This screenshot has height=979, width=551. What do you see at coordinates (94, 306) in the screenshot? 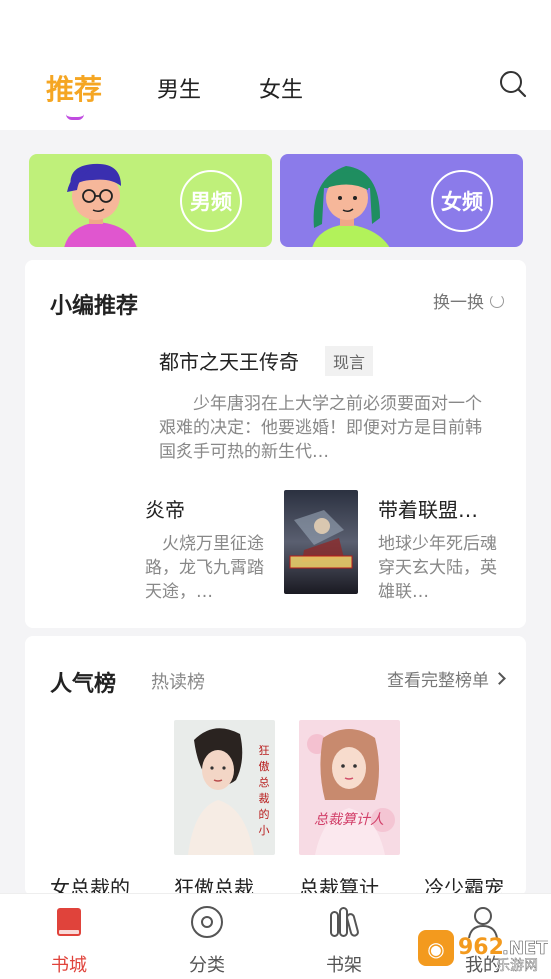
I see `section-title: 小编推荐` at bounding box center [94, 306].